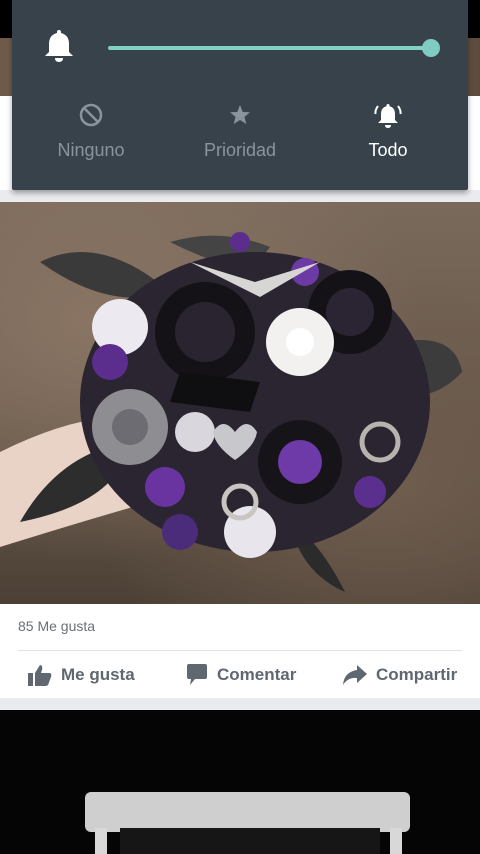 This screenshot has height=854, width=480. Describe the element at coordinates (240, 650) in the screenshot. I see `divider` at that location.